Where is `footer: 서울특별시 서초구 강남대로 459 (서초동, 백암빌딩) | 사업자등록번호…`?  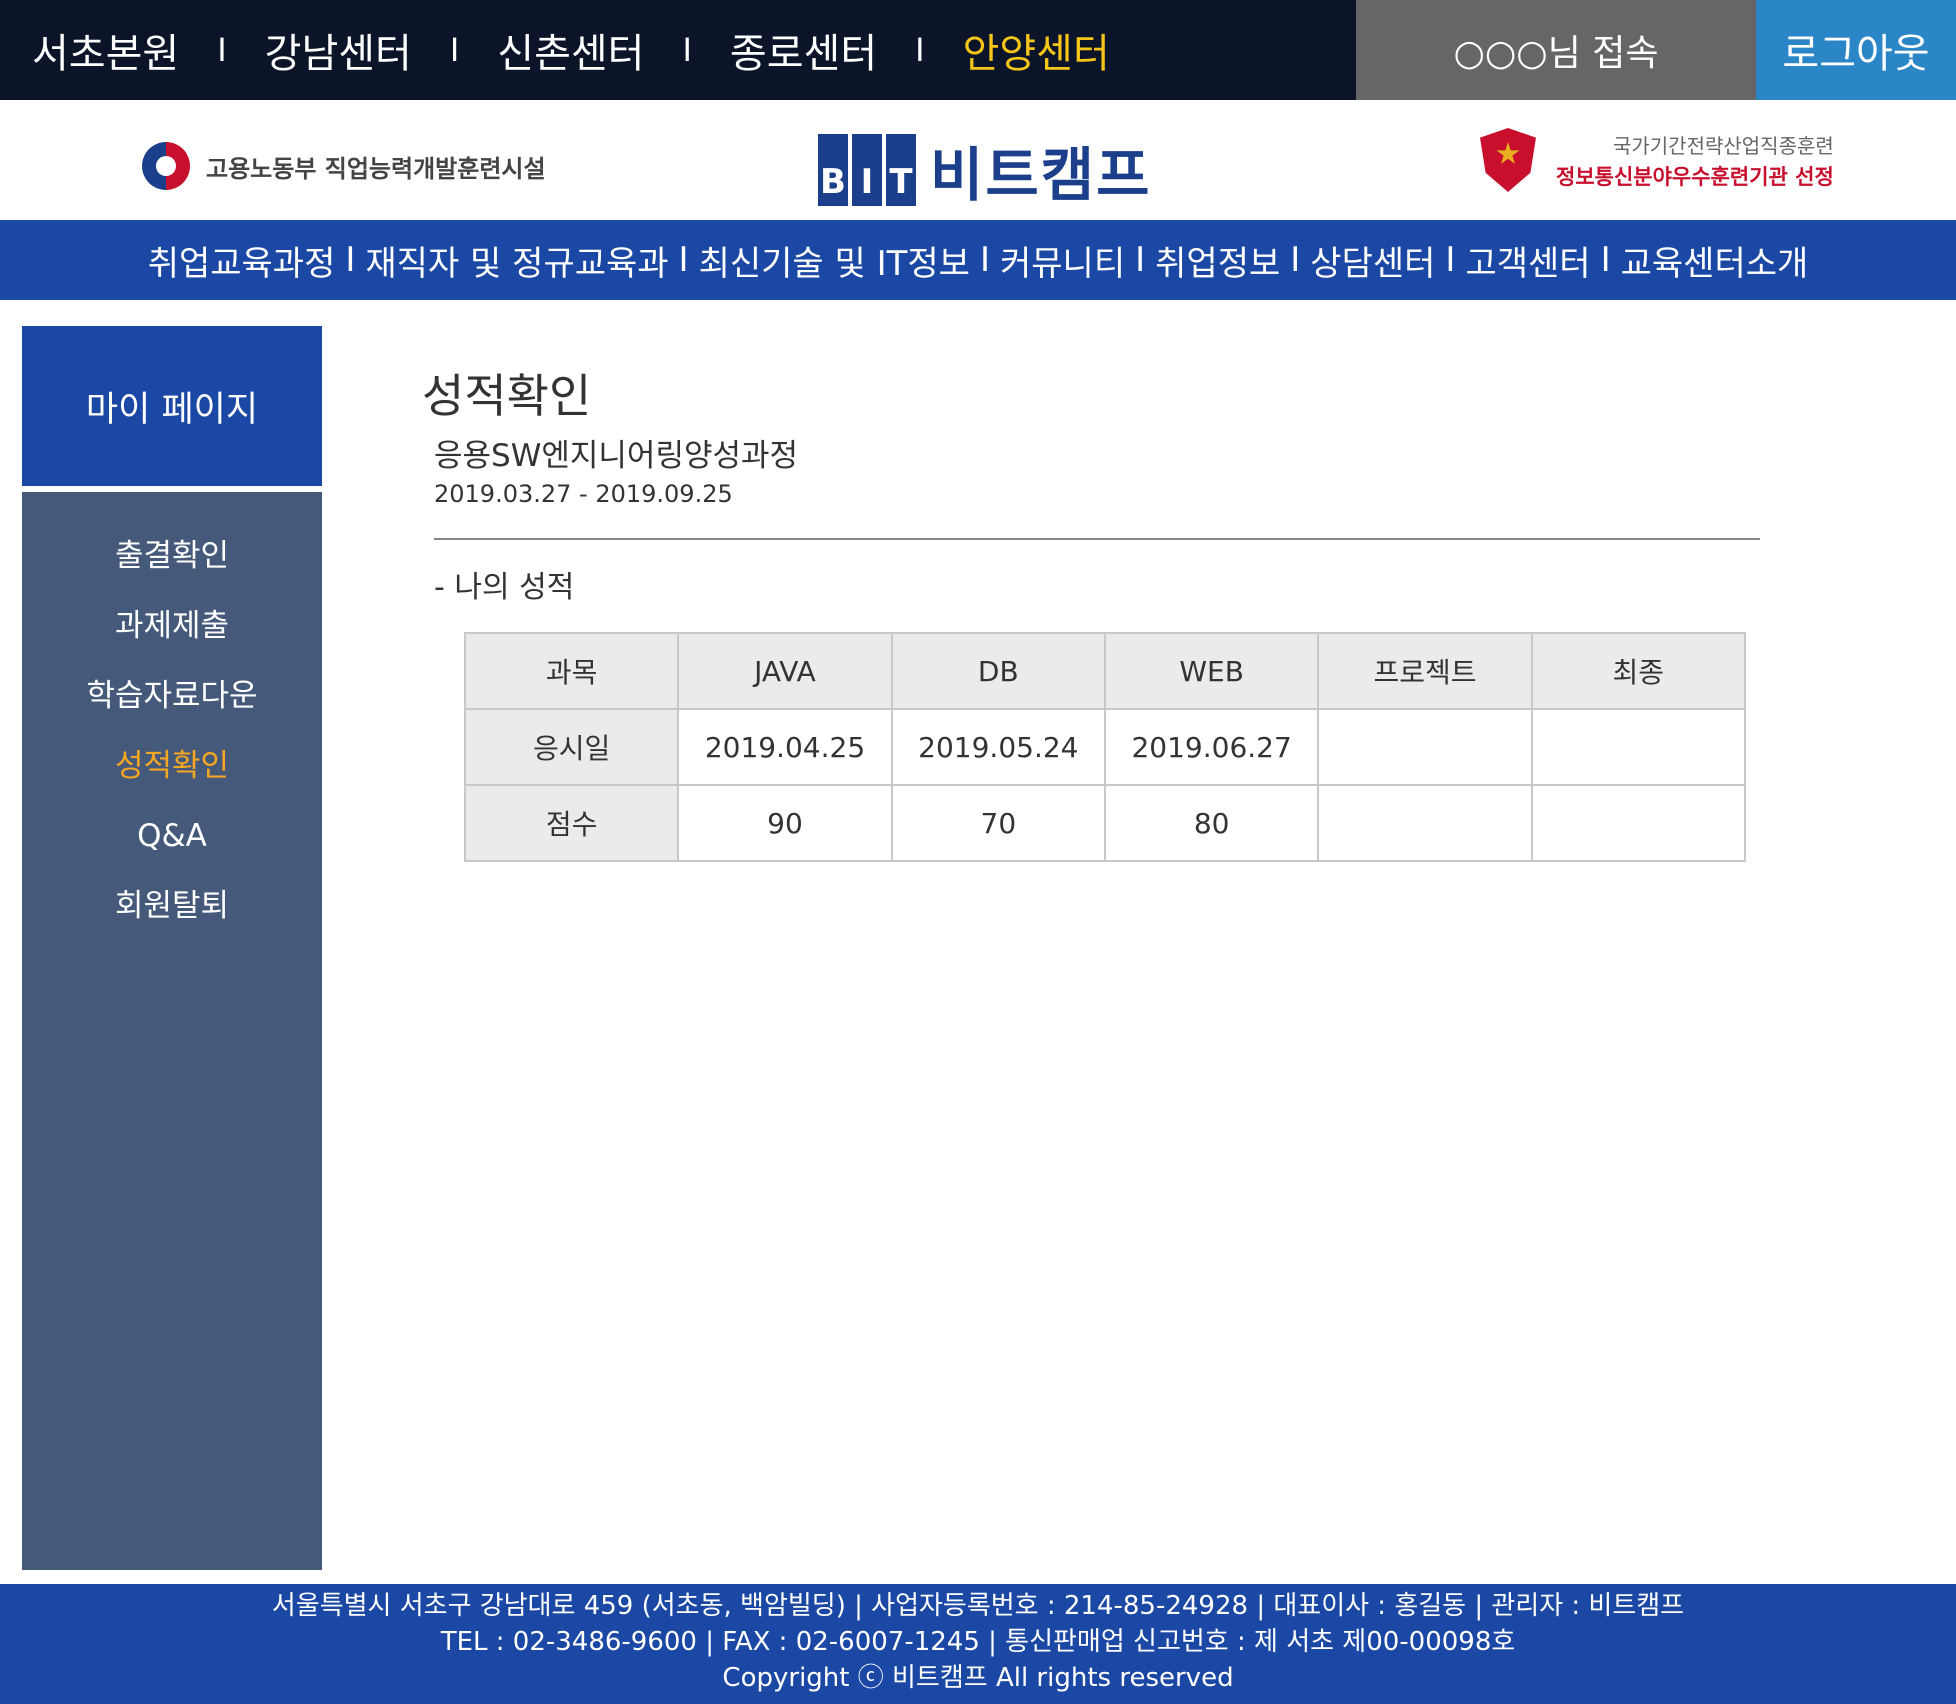 footer: 서울특별시 서초구 강남대로 459 (서초동, 백암빌딩) | 사업자등록번호… is located at coordinates (978, 1644).